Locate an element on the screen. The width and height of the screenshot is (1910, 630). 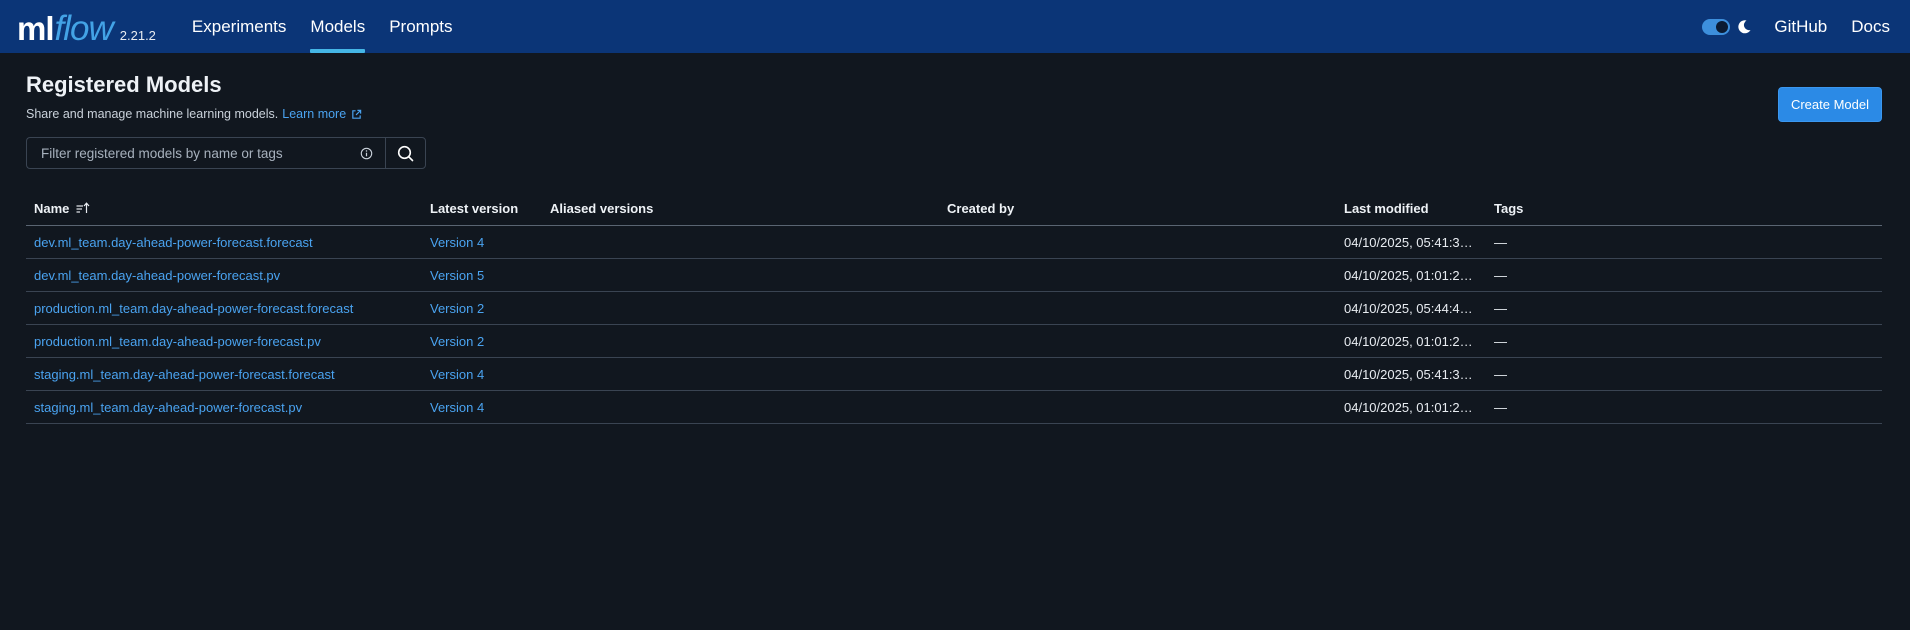
search-field is located at coordinates (205, 153).